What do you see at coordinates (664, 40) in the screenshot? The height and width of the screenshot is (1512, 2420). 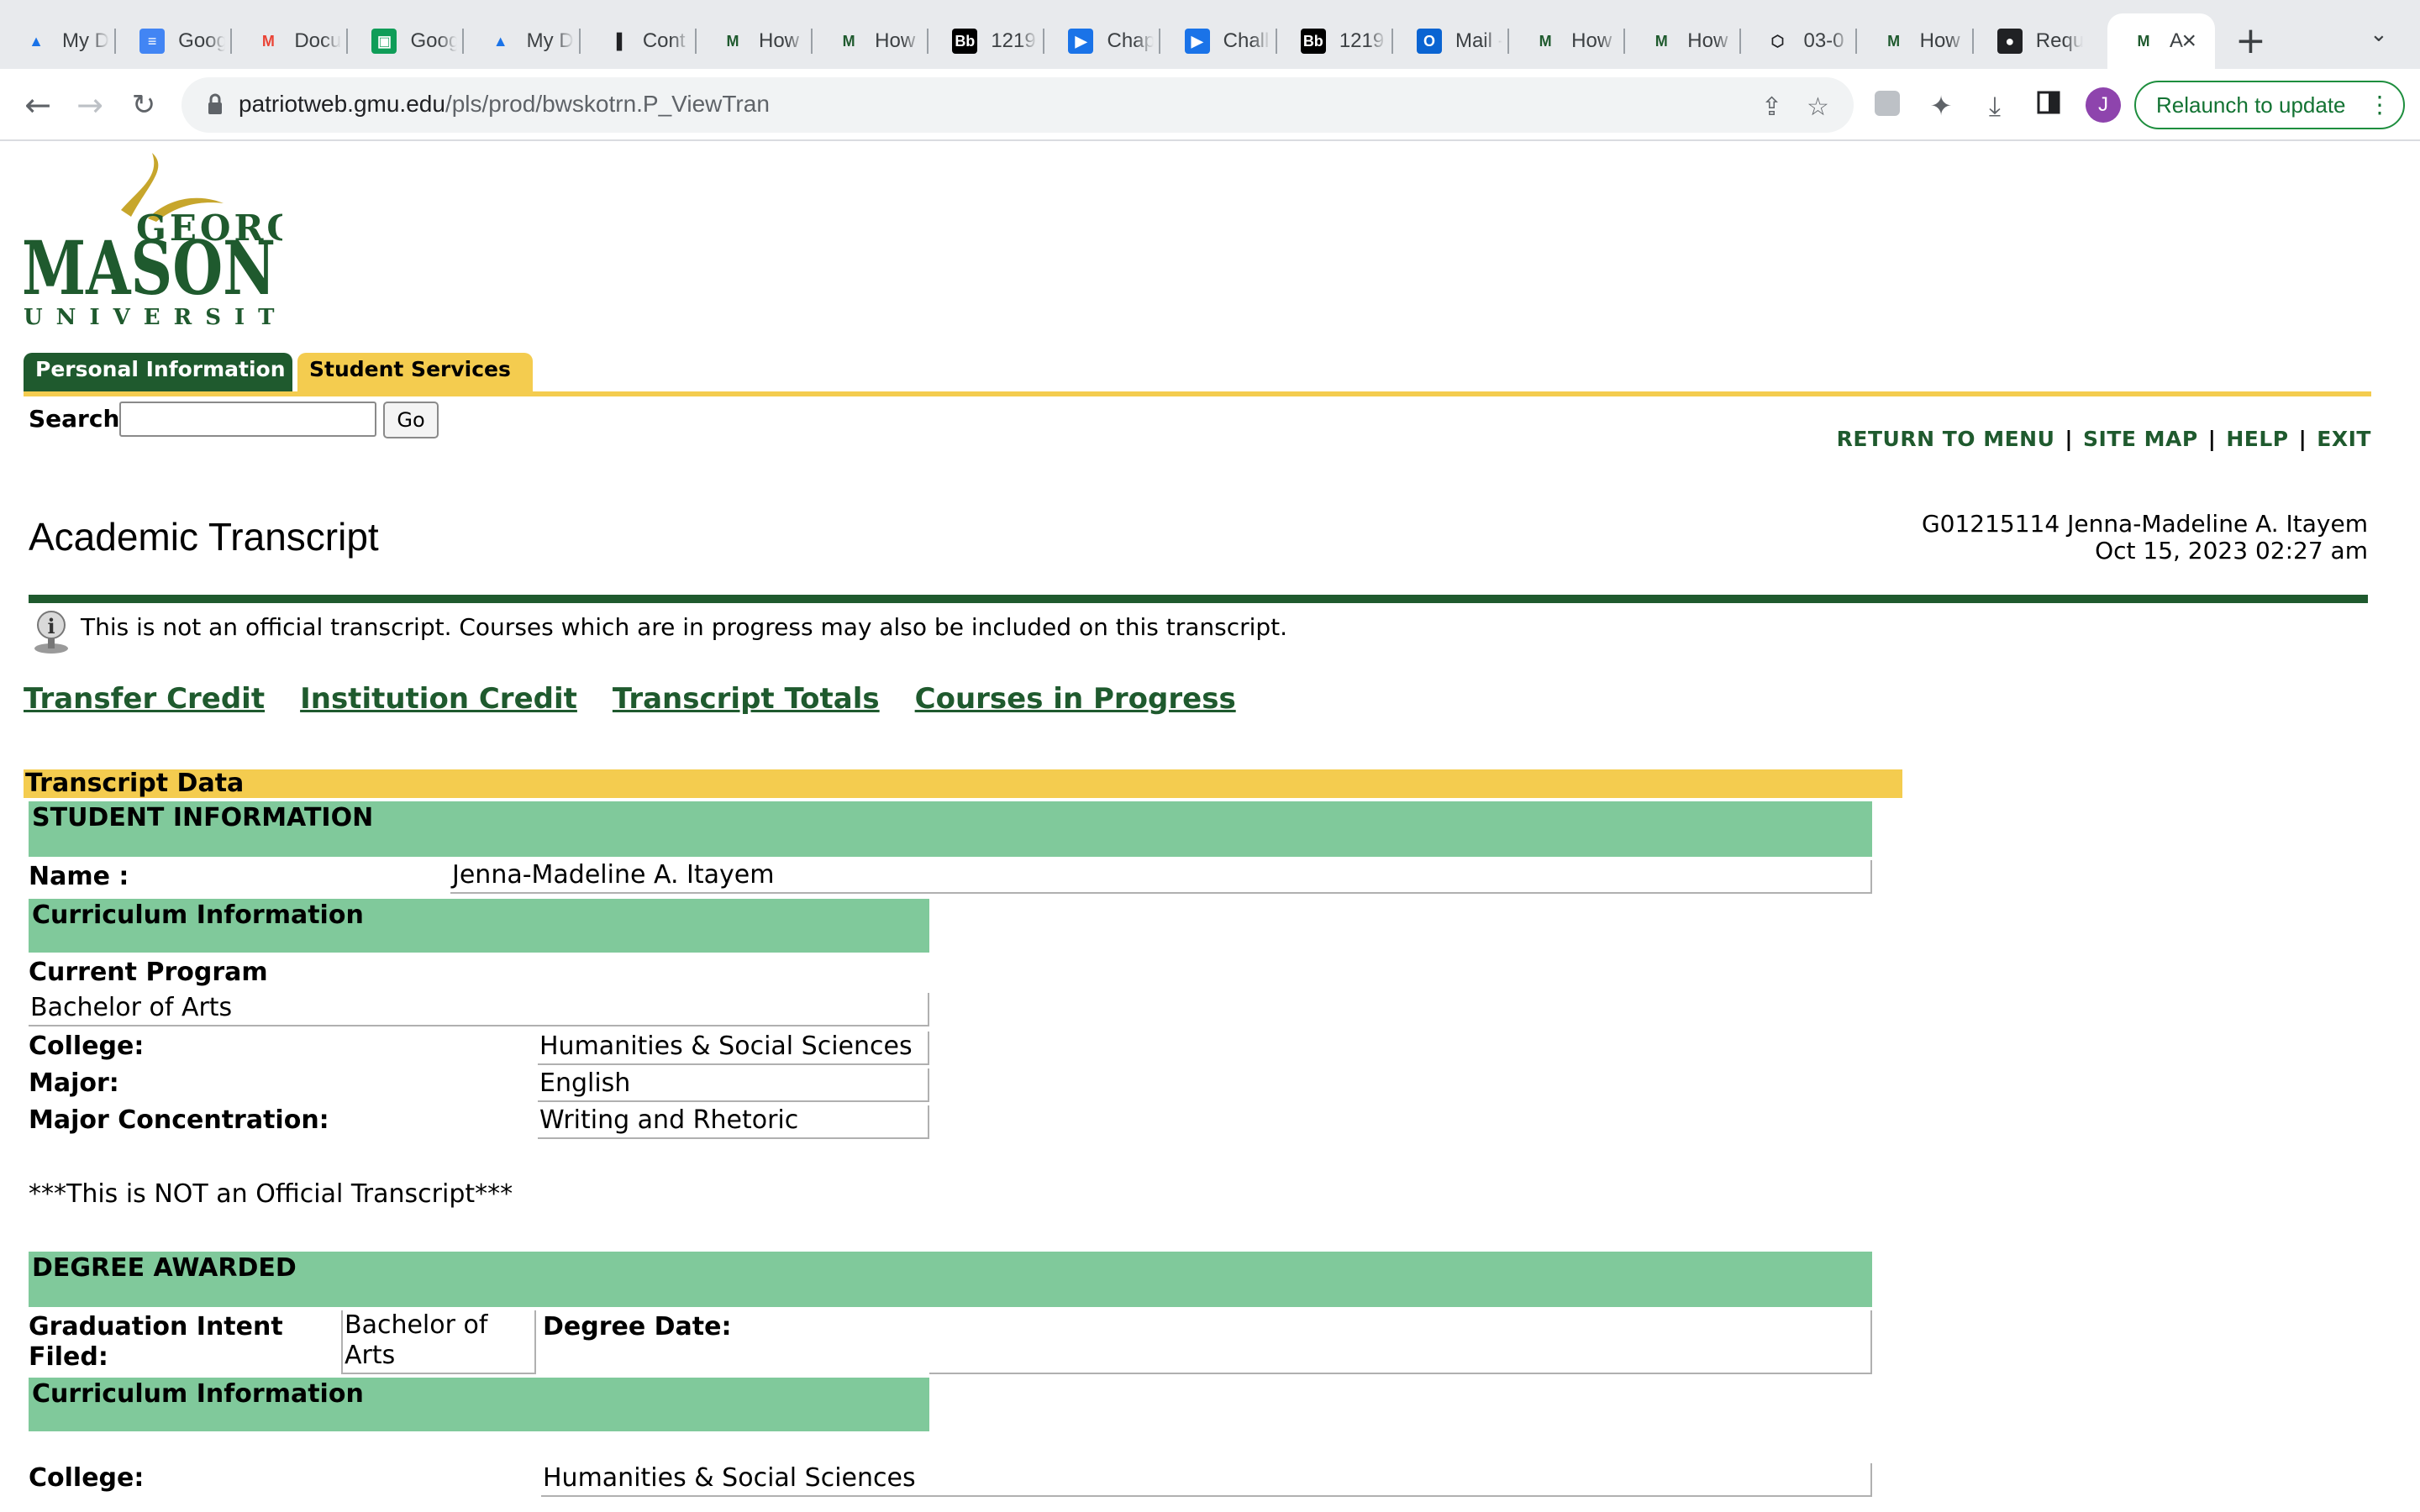 I see `browser-tab-label: Cont` at bounding box center [664, 40].